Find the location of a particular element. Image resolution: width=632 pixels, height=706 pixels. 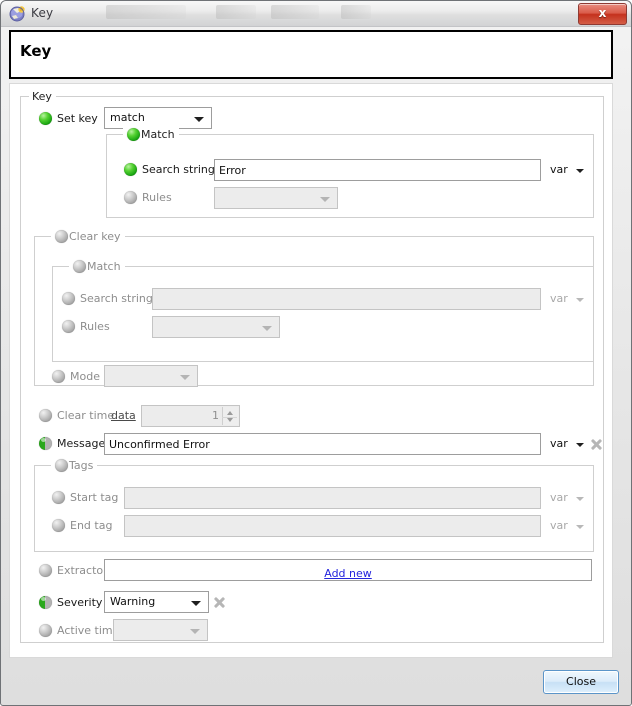

mode-led is located at coordinates (58, 376).